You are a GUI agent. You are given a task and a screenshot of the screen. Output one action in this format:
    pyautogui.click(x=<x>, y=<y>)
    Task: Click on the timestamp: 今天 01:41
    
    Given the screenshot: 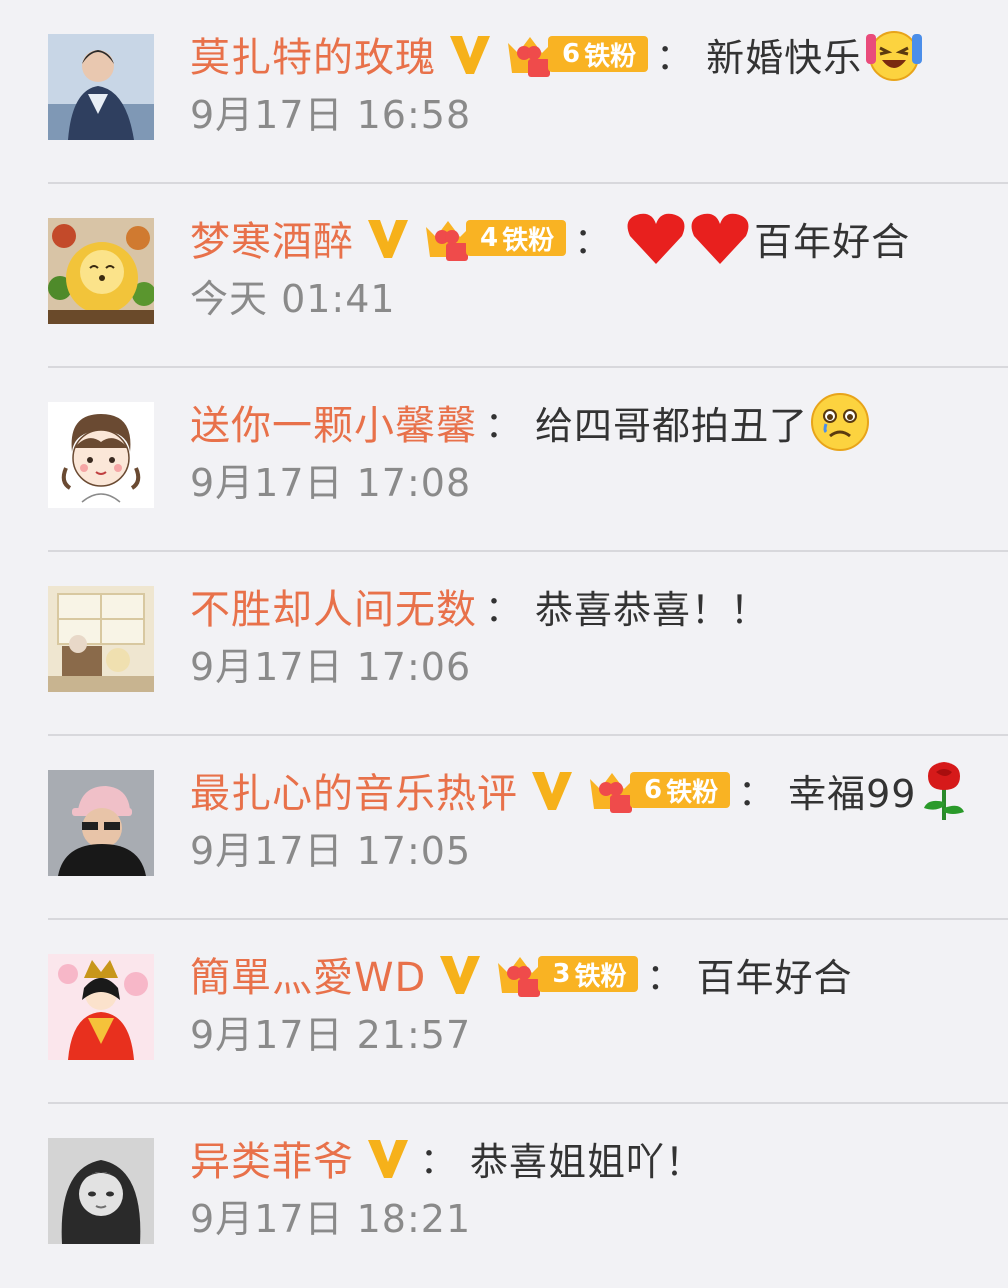 What is the action you would take?
    pyautogui.click(x=293, y=299)
    